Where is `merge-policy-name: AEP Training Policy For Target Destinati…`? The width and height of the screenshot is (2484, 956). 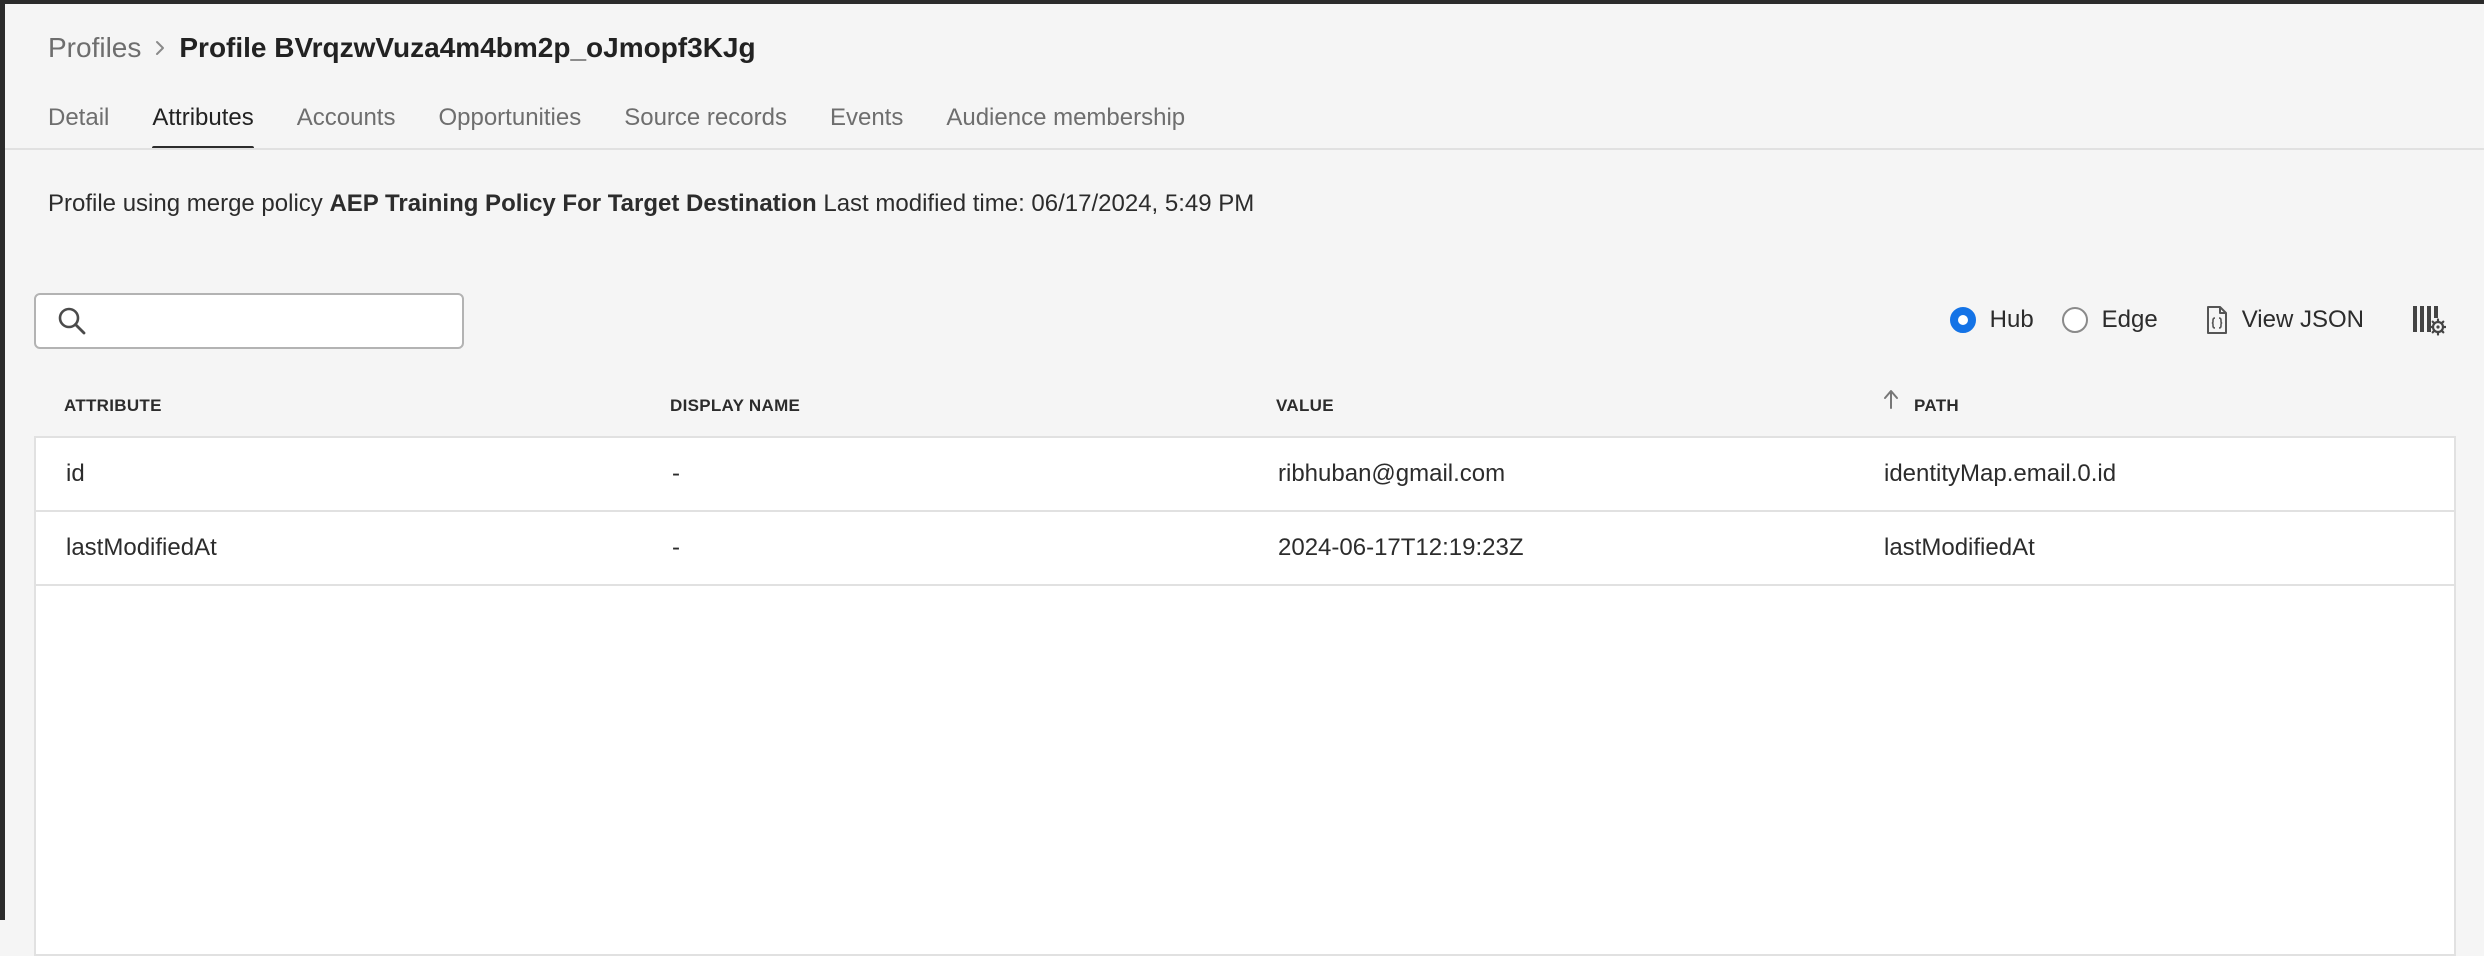 merge-policy-name: AEP Training Policy For Target Destinati… is located at coordinates (573, 203).